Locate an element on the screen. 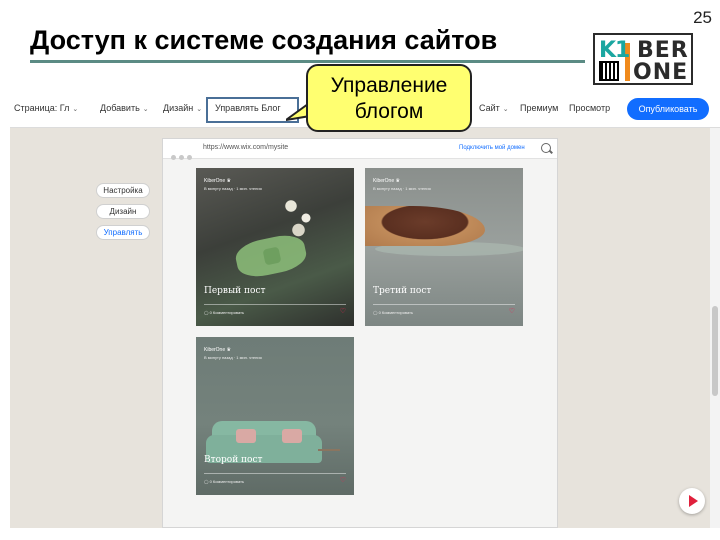  title-underline is located at coordinates (307, 61).